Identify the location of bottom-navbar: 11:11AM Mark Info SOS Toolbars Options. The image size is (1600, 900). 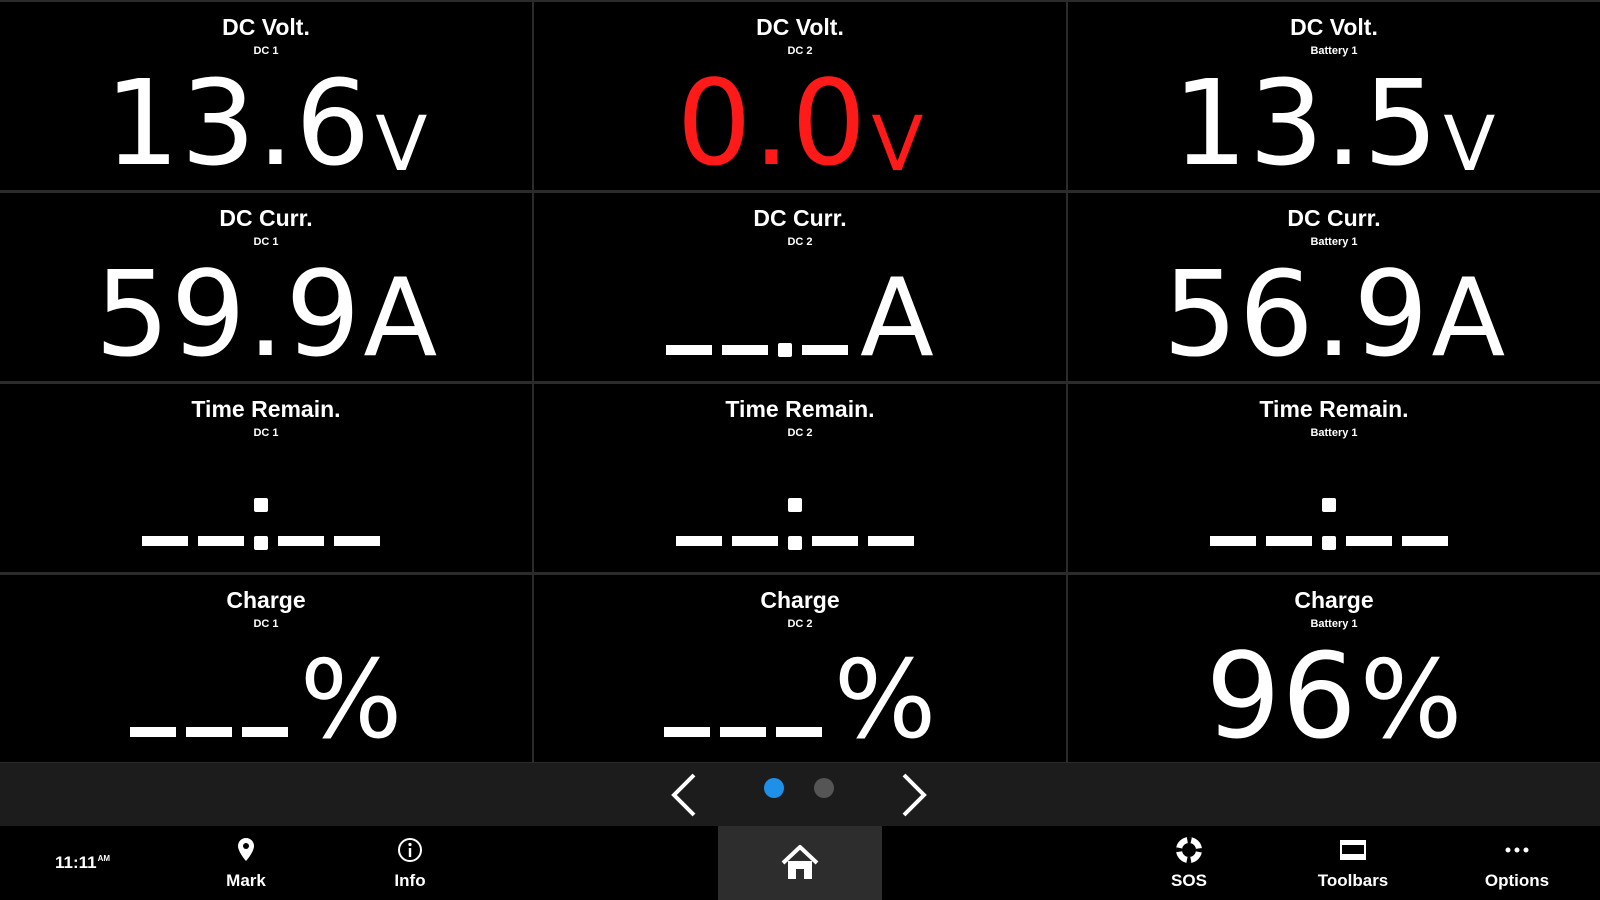
(800, 863).